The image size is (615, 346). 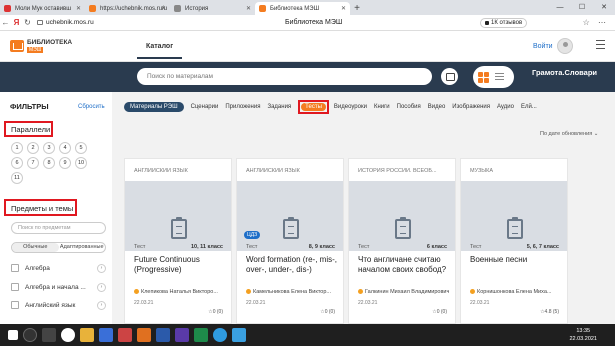 I want to click on subject-item: Алгебра и начала ... ›, so click(x=58, y=287).